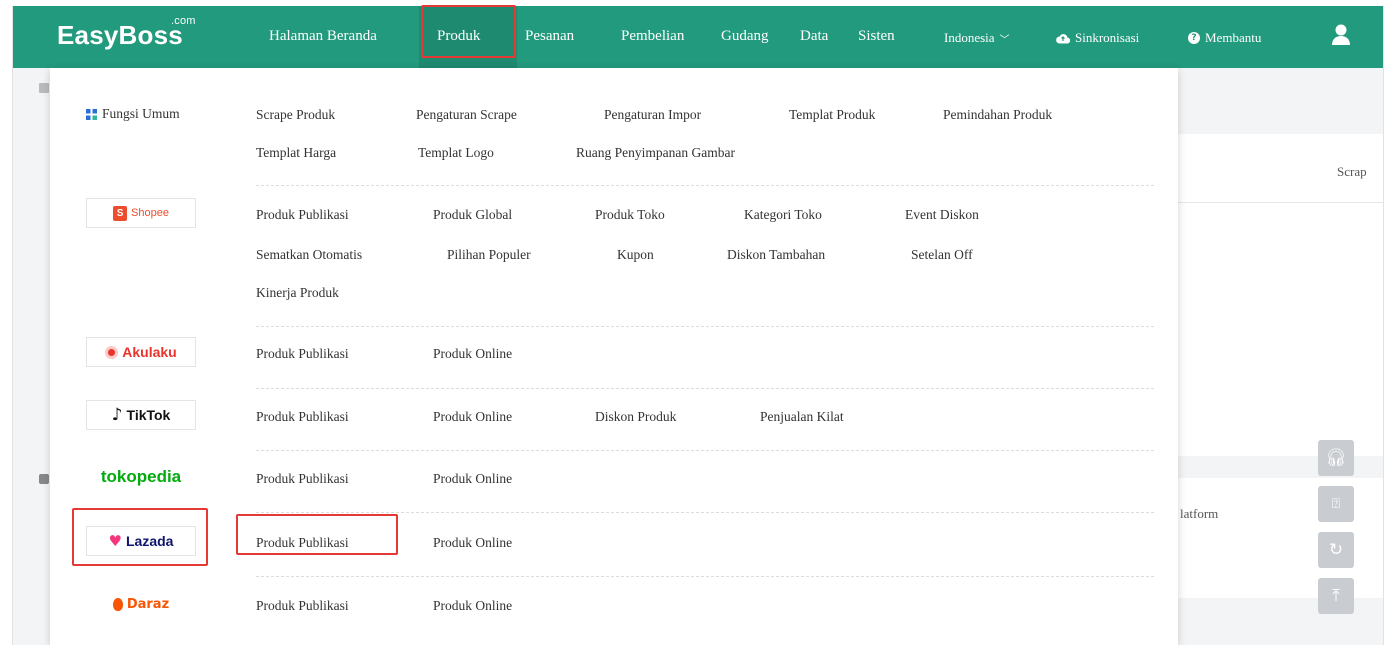  I want to click on shopee-link-pilihan-populer: Pilihan Populer, so click(489, 255).